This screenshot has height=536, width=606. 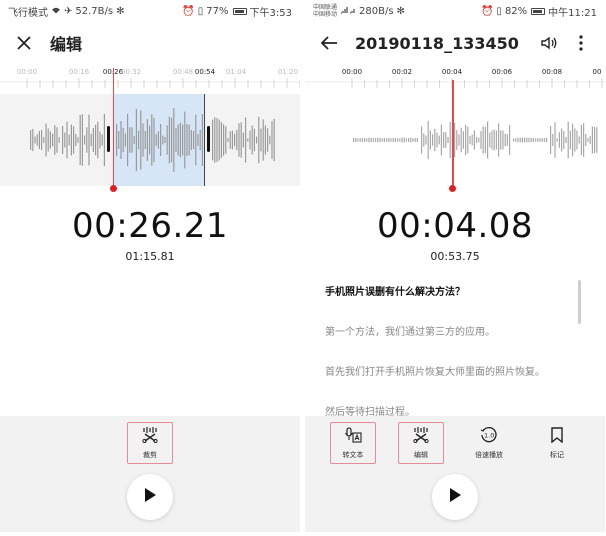 I want to click on speech-to-text-icon, so click(x=353, y=436).